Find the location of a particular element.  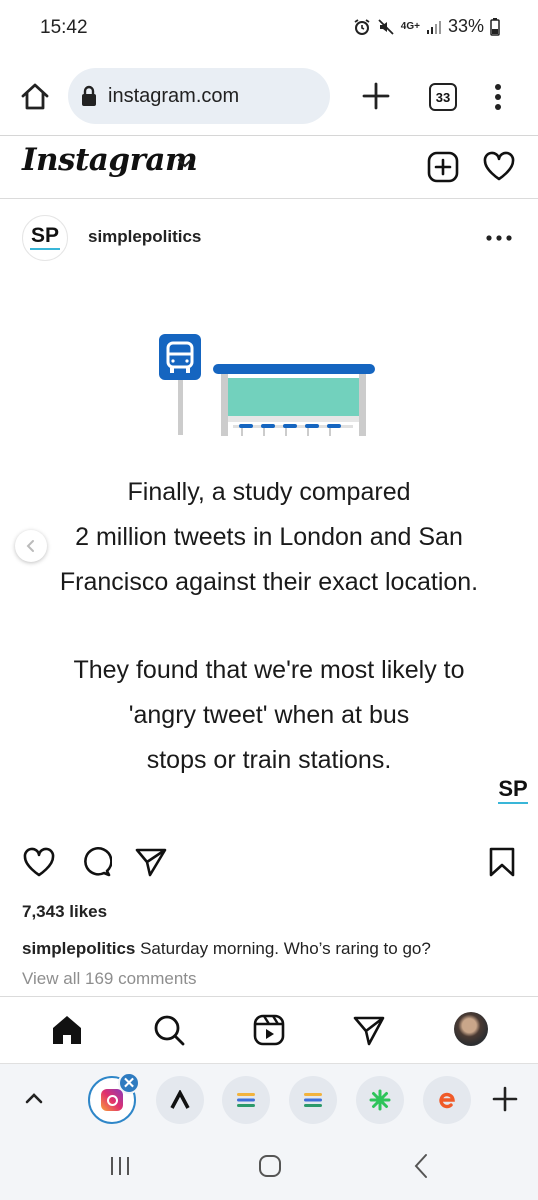

tab-arrow is located at coordinates (180, 1100).